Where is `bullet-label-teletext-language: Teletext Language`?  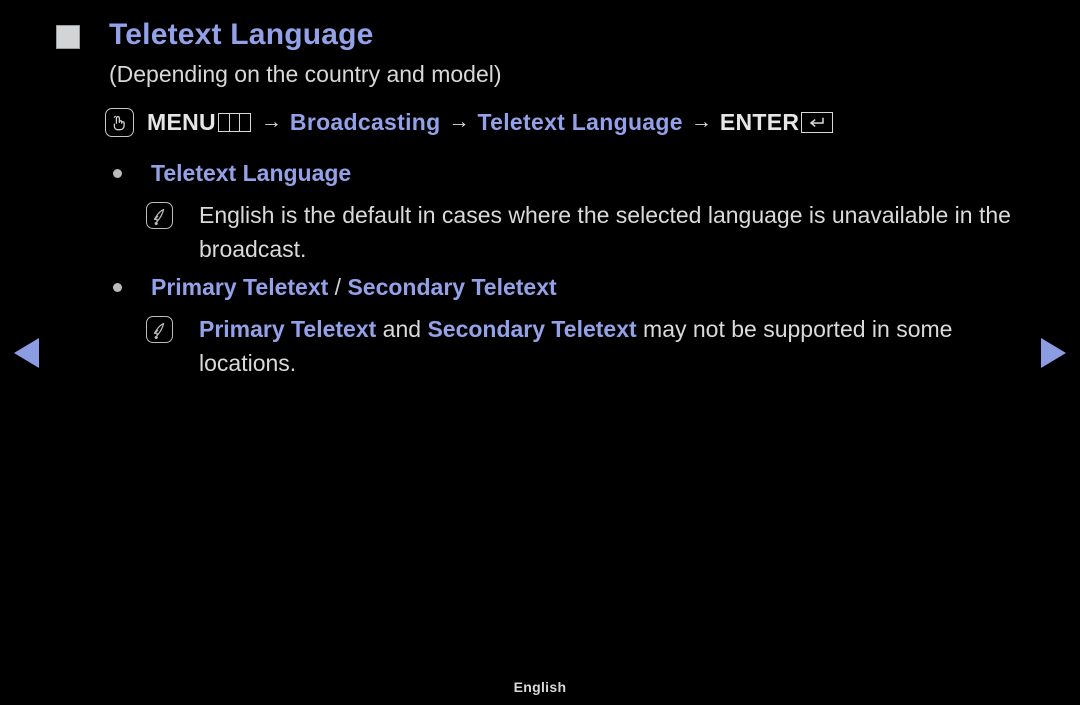
bullet-label-teletext-language: Teletext Language is located at coordinates (251, 173).